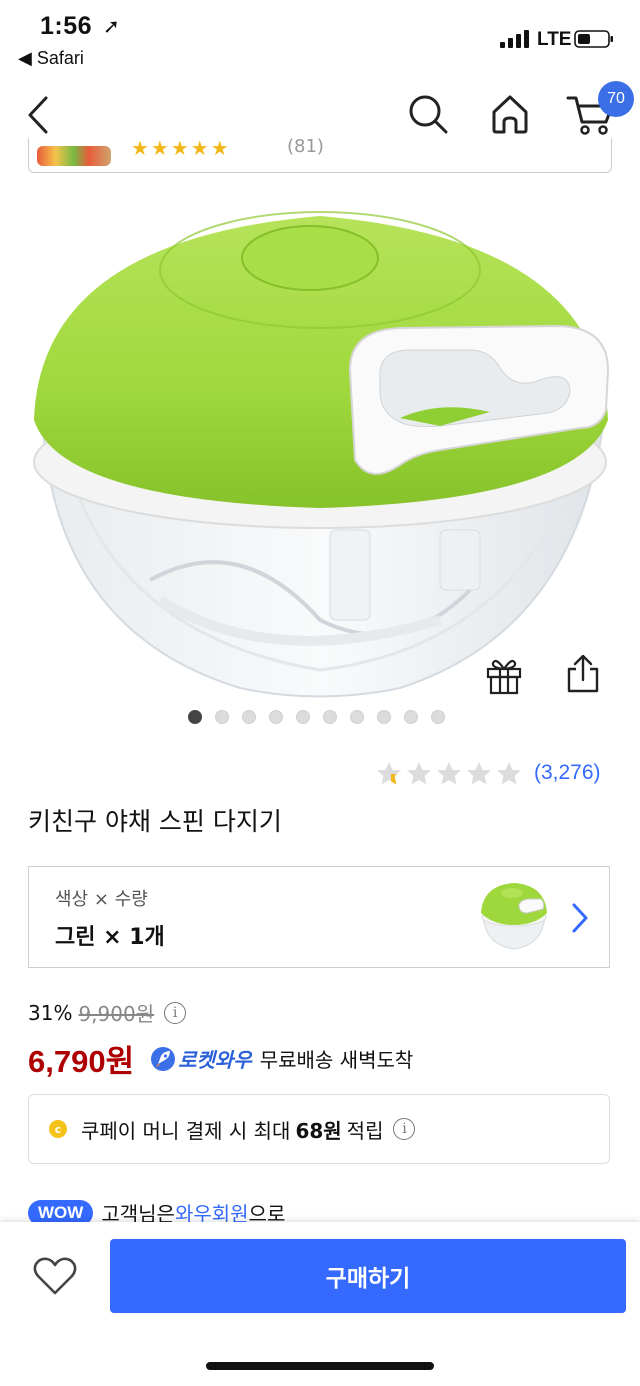  Describe the element at coordinates (81, 1061) in the screenshot. I see `final-price: 6,790원` at that location.